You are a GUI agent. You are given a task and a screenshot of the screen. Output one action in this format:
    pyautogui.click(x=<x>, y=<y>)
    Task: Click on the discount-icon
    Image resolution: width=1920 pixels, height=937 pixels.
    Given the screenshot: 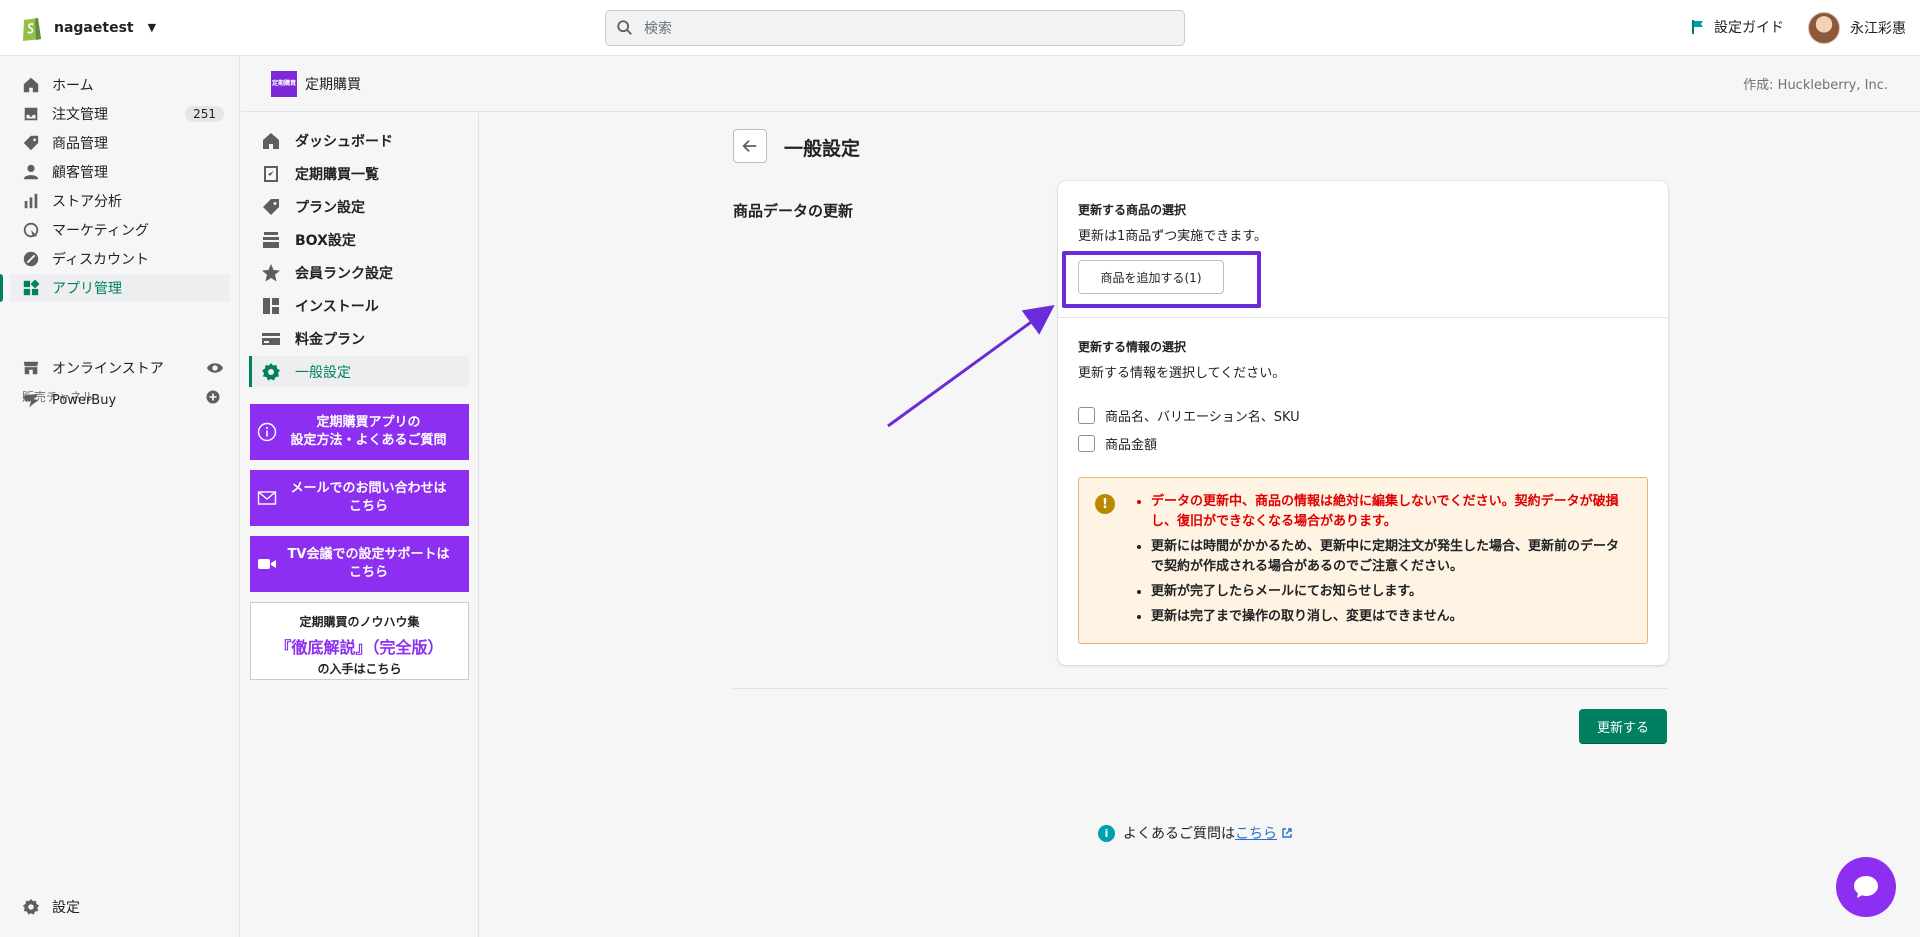 What is the action you would take?
    pyautogui.click(x=31, y=259)
    